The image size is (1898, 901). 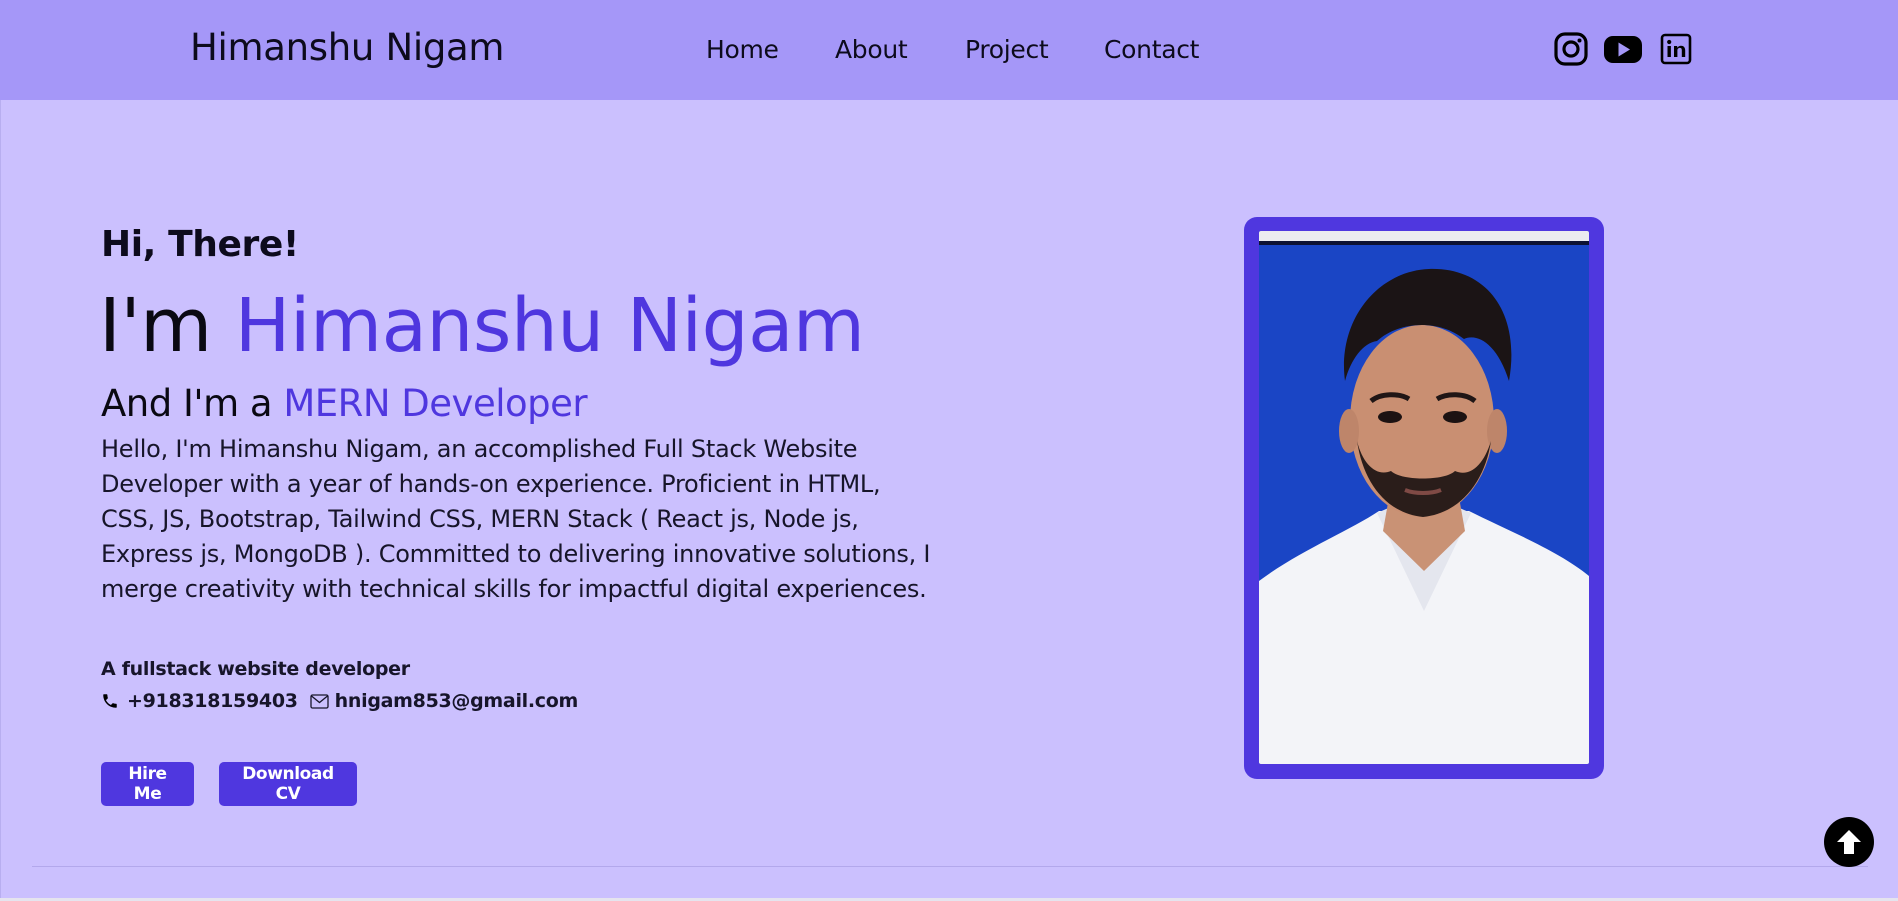 I want to click on role-heading: And I'm a MERN Developer, so click(x=344, y=403).